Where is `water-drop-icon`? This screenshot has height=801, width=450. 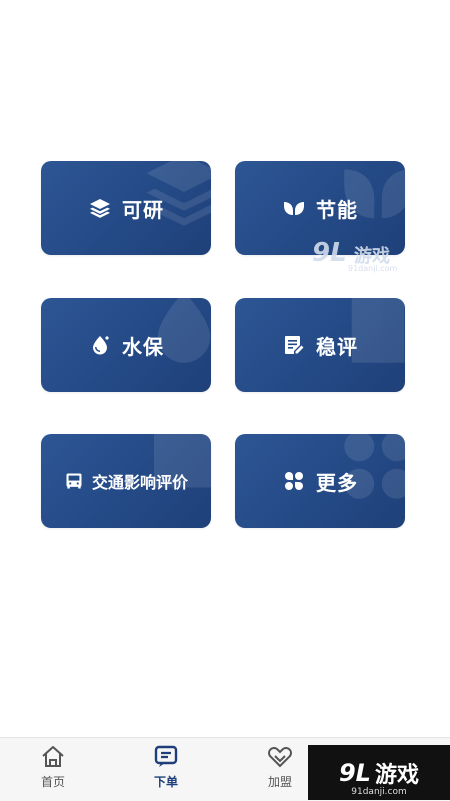 water-drop-icon is located at coordinates (100, 345).